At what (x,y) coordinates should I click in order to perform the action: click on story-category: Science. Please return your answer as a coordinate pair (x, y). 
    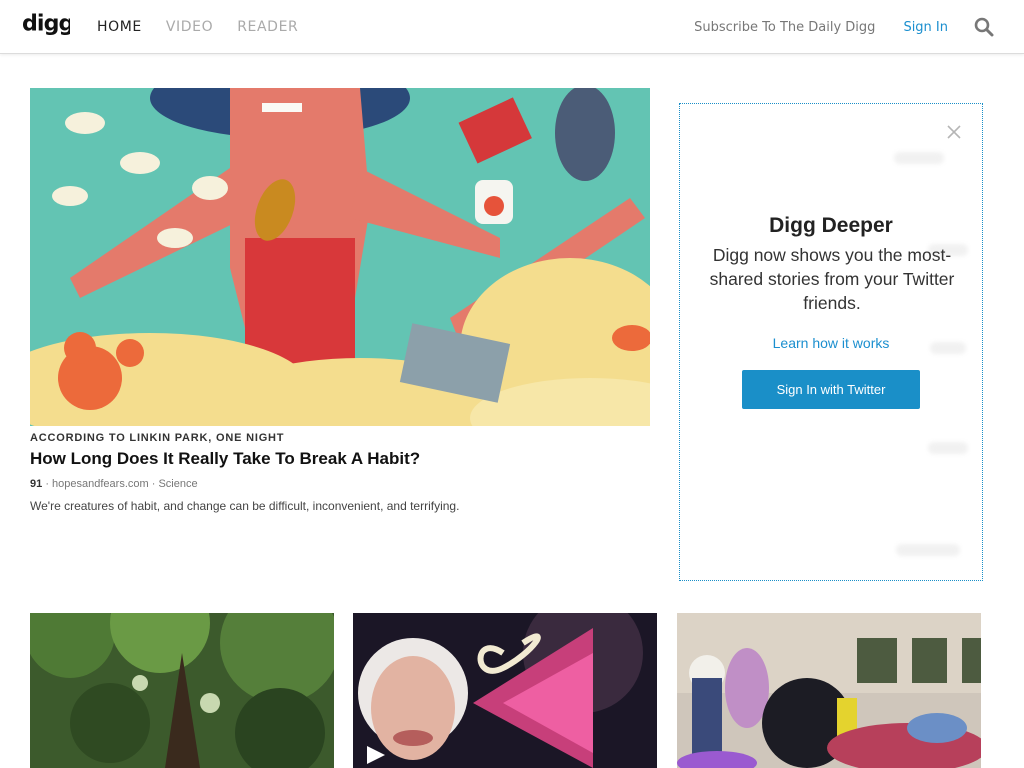
    Looking at the image, I should click on (177, 484).